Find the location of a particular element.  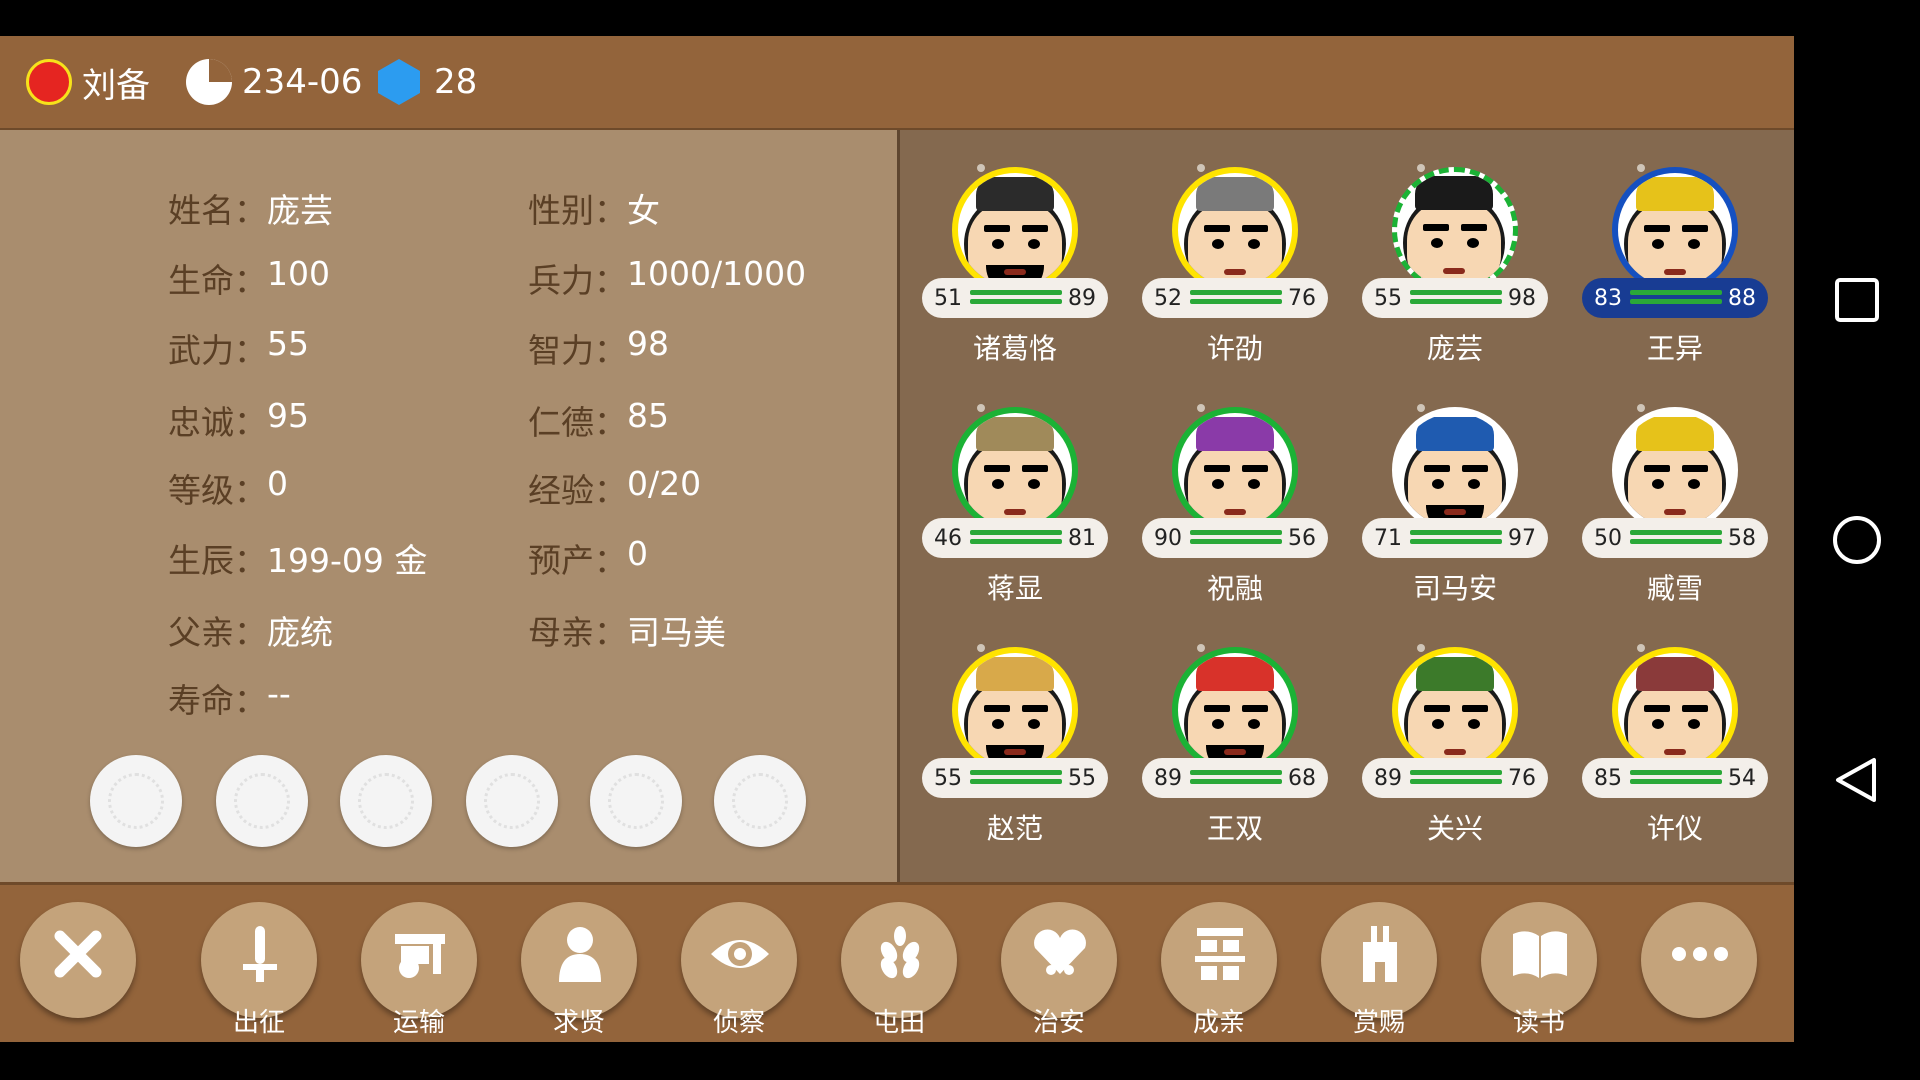

general-card: 85 54 许仪 is located at coordinates (1675, 752).